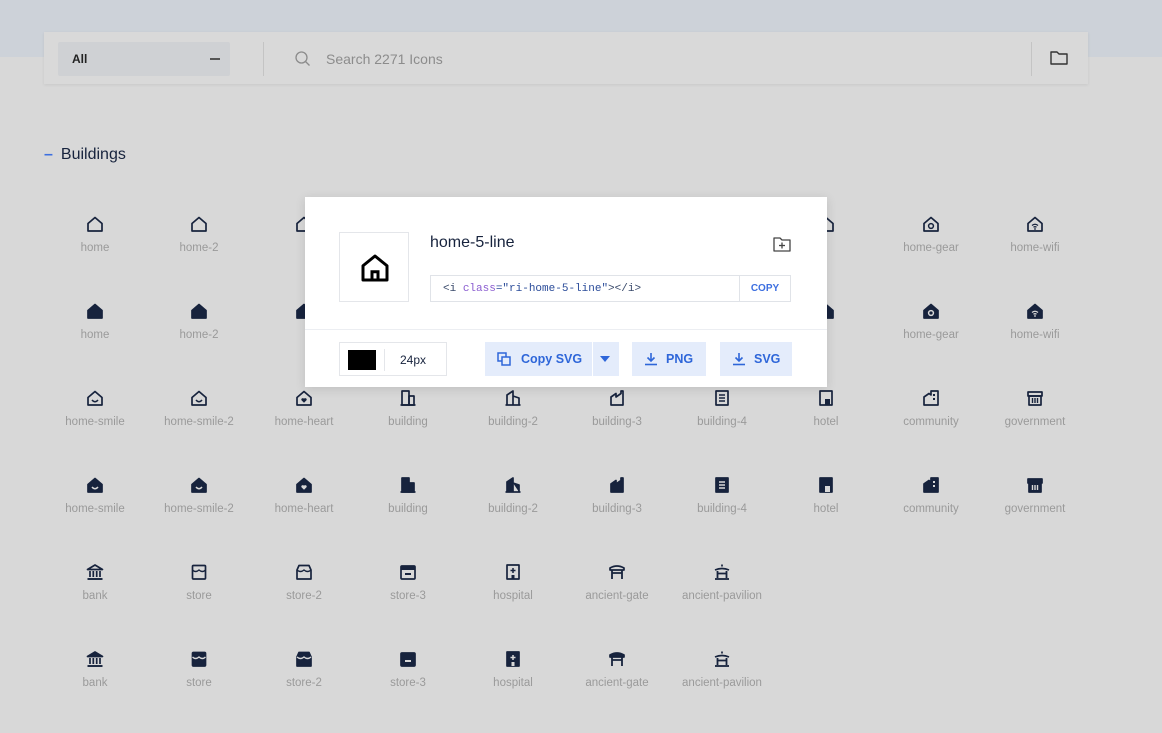  Describe the element at coordinates (144, 59) in the screenshot. I see `category-select: All` at that location.